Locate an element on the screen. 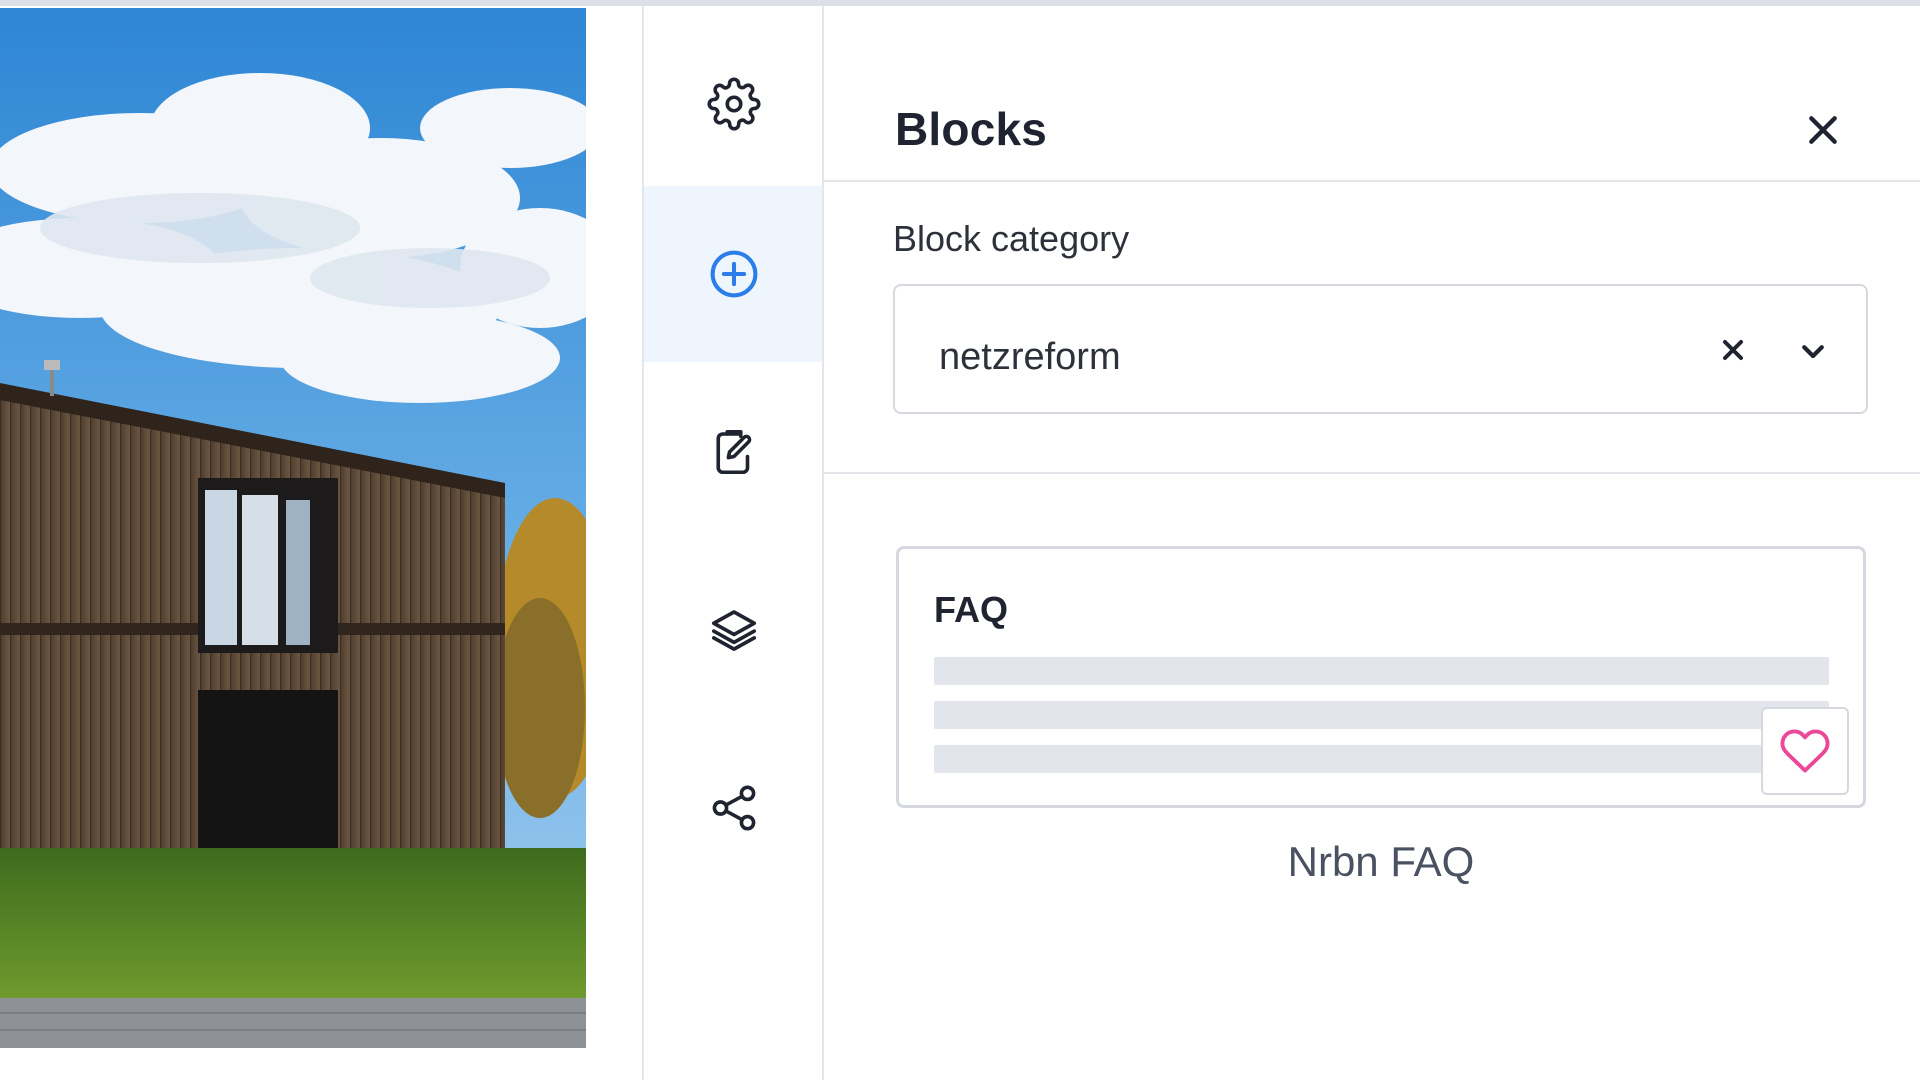 This screenshot has width=1920, height=1080. rail-item-edit is located at coordinates (734, 452).